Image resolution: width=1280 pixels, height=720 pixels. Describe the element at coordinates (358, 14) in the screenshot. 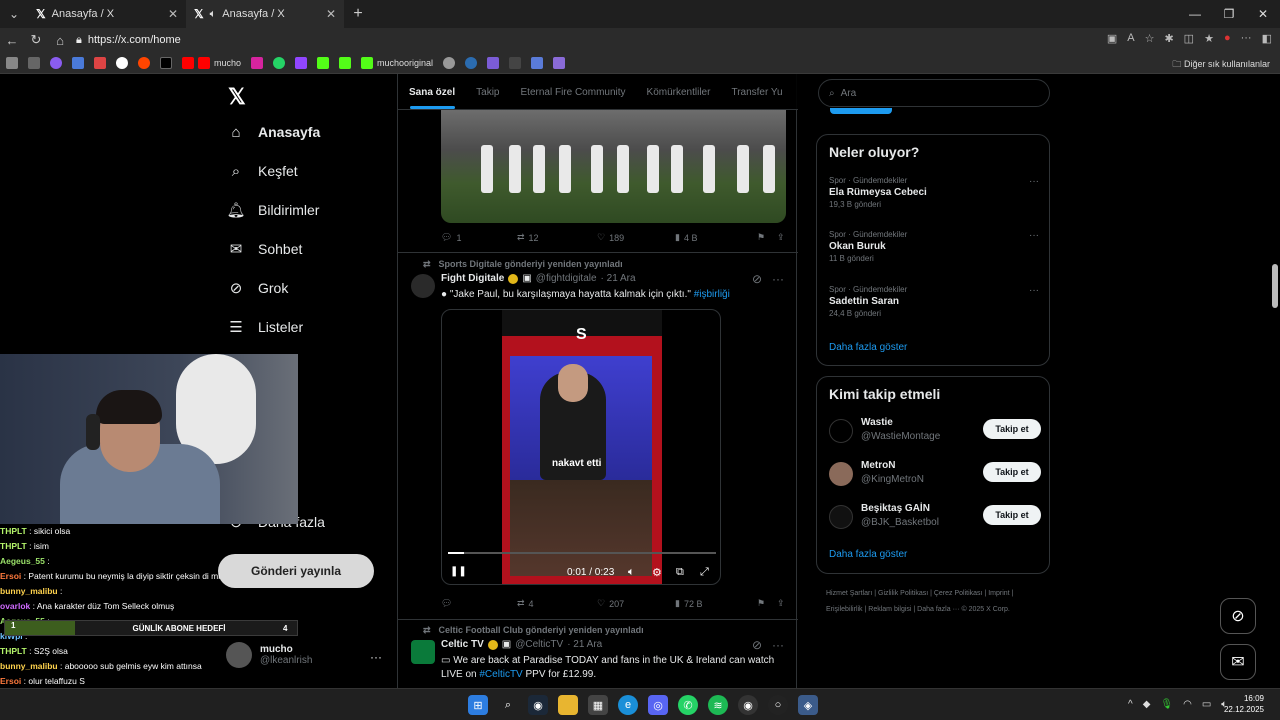

I see `new-tab-button: +` at that location.